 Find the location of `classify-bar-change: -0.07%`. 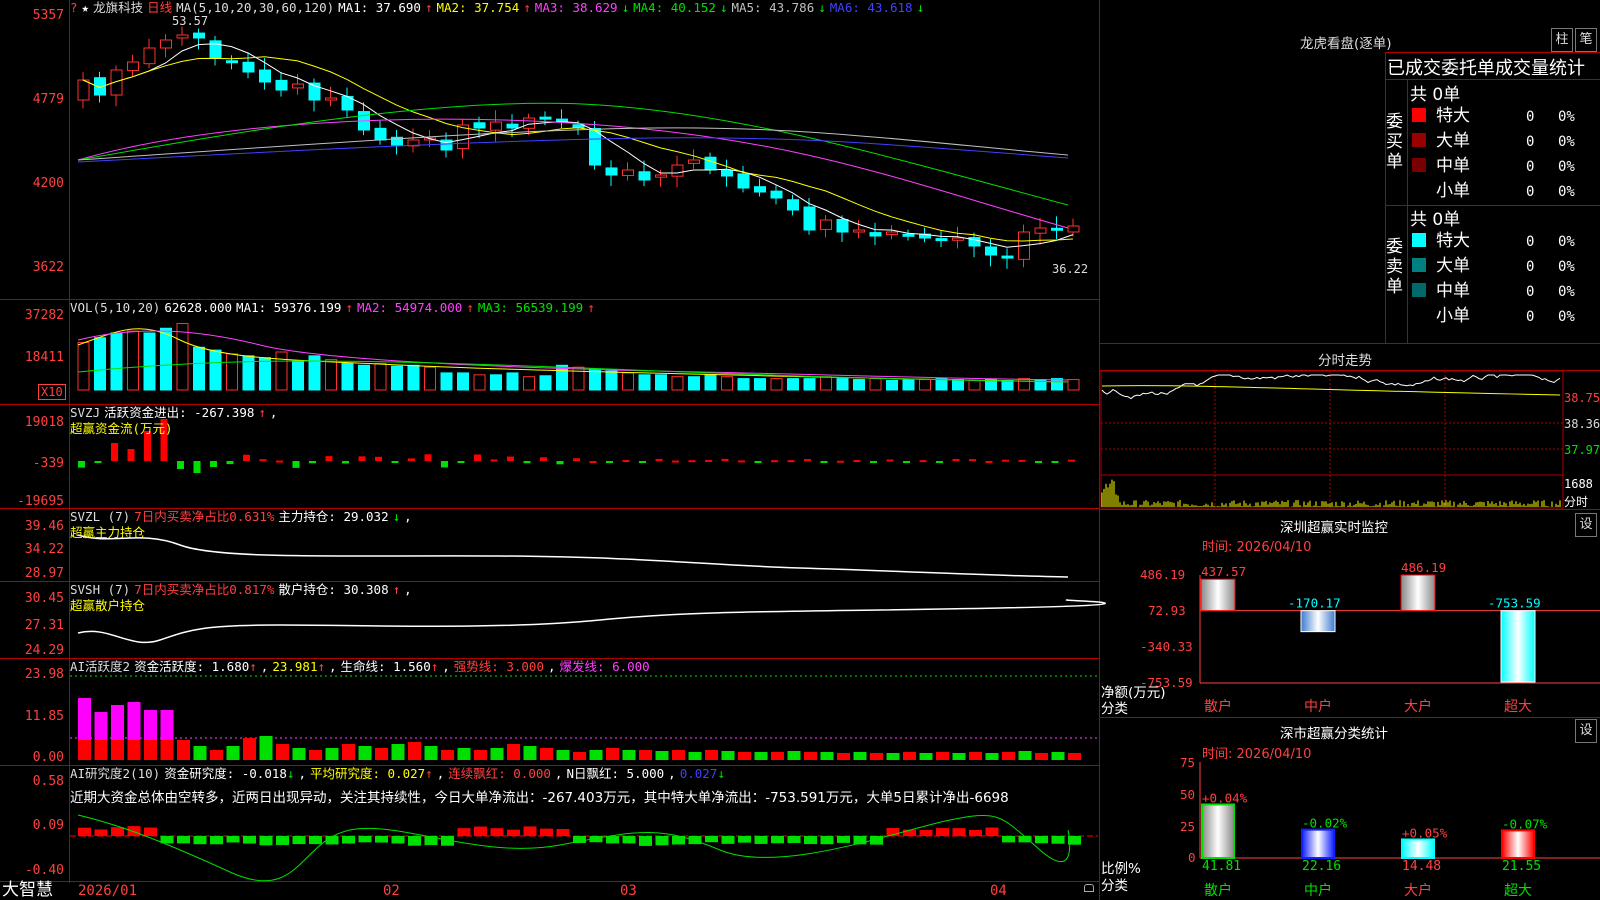

classify-bar-change: -0.07% is located at coordinates (1525, 823).